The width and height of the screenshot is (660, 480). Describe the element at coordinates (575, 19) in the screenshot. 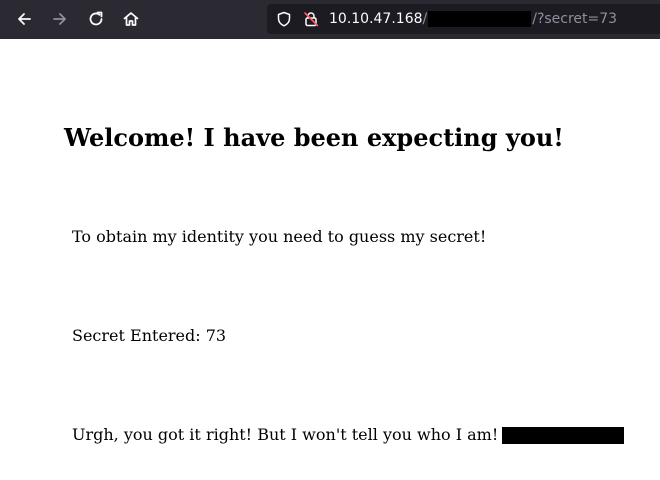

I see `url-query: /?secret=73` at that location.